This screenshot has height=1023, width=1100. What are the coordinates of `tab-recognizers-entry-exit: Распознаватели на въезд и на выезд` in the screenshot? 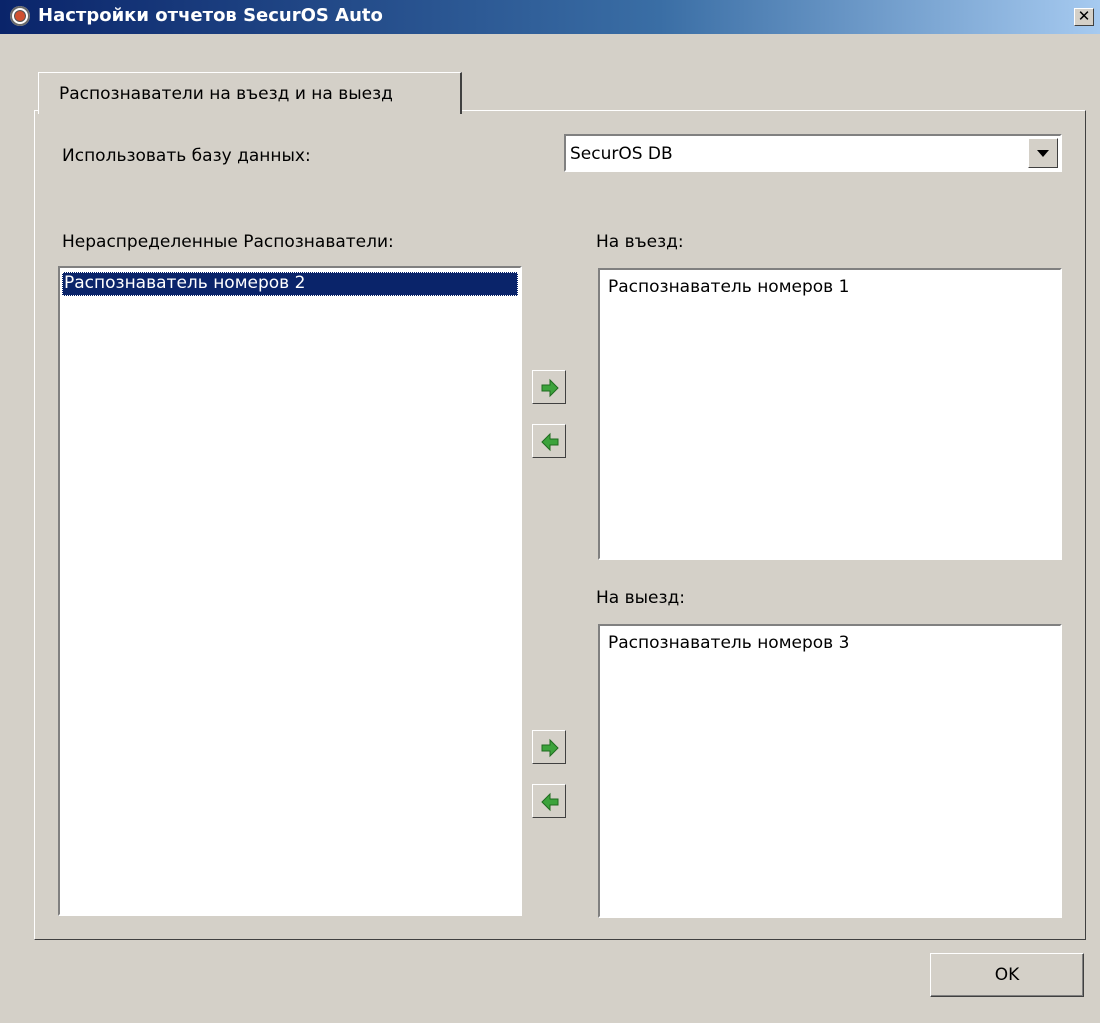 It's located at (250, 93).